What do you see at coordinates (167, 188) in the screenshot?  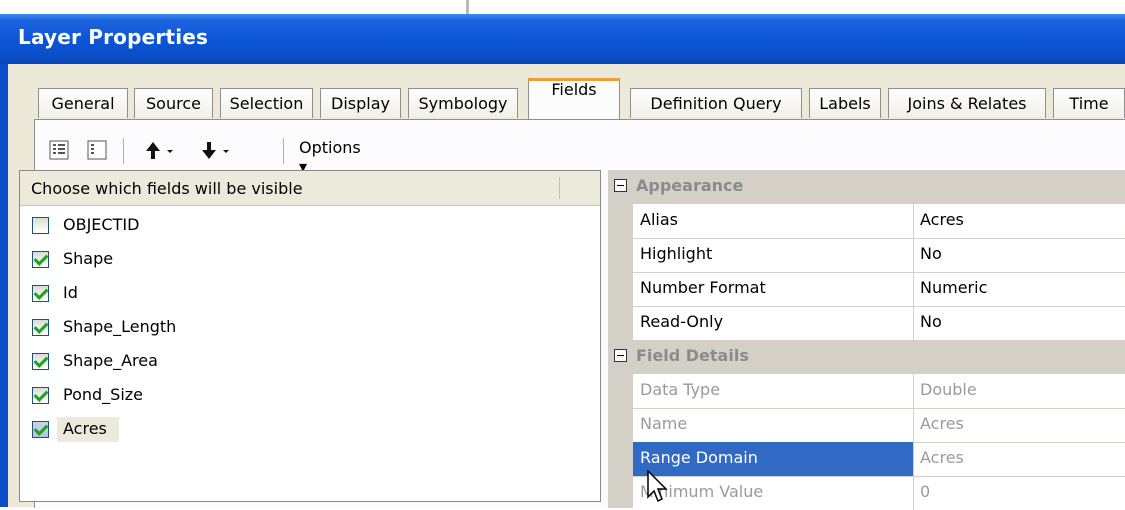 I see `fields-list-header-label: Choose which fields will be visible` at bounding box center [167, 188].